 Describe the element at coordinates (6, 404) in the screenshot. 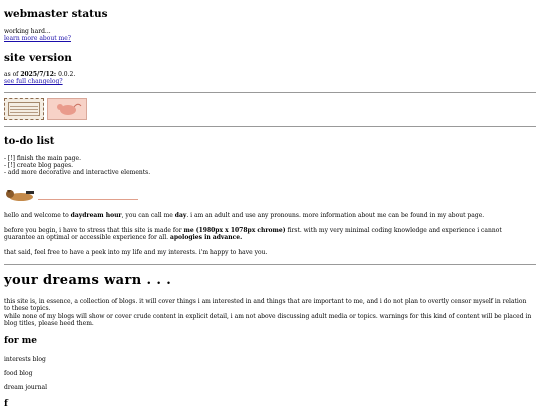

I see `next-section-title: f` at that location.